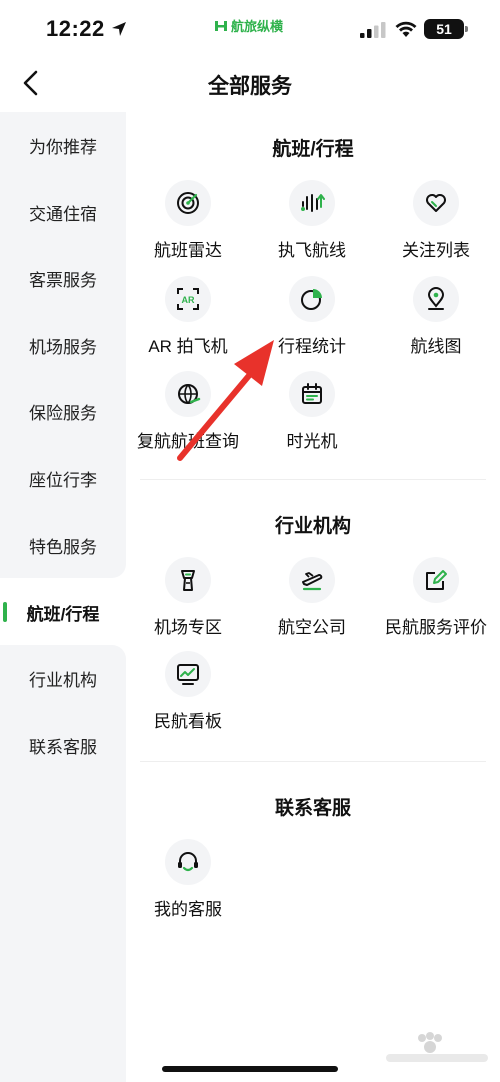 The height and width of the screenshot is (1082, 500). What do you see at coordinates (63, 678) in the screenshot?
I see `sidebar-item-industry: 行业机构` at bounding box center [63, 678].